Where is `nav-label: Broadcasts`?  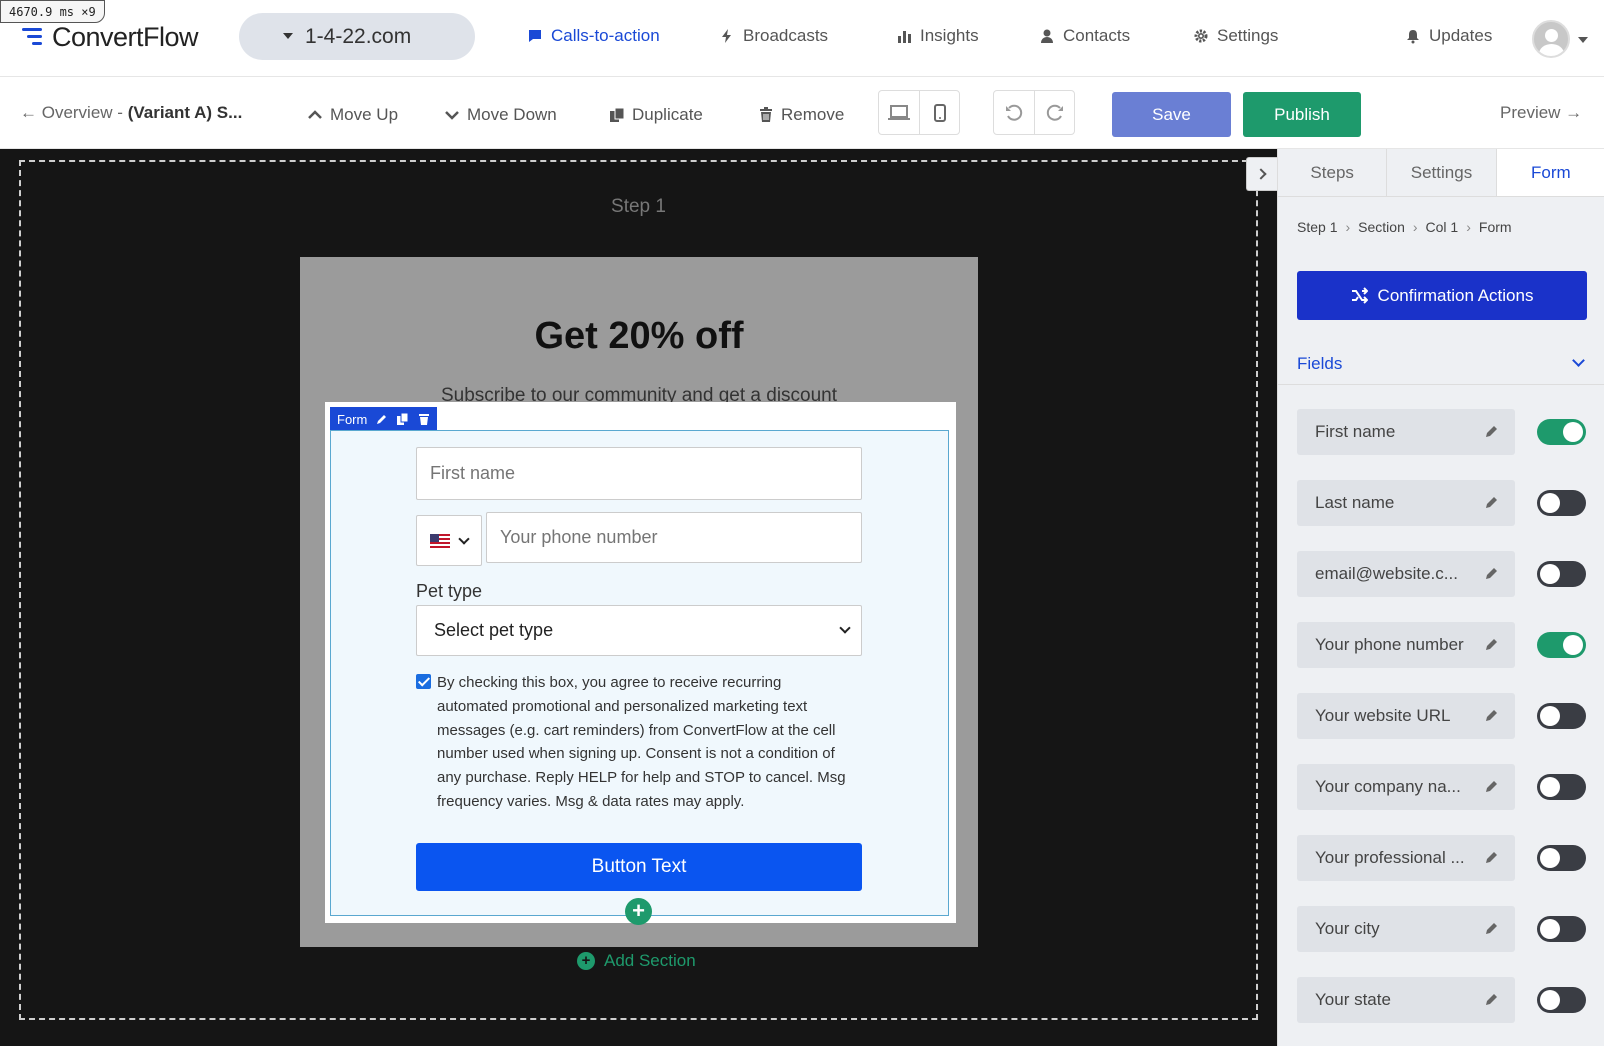 nav-label: Broadcasts is located at coordinates (786, 35).